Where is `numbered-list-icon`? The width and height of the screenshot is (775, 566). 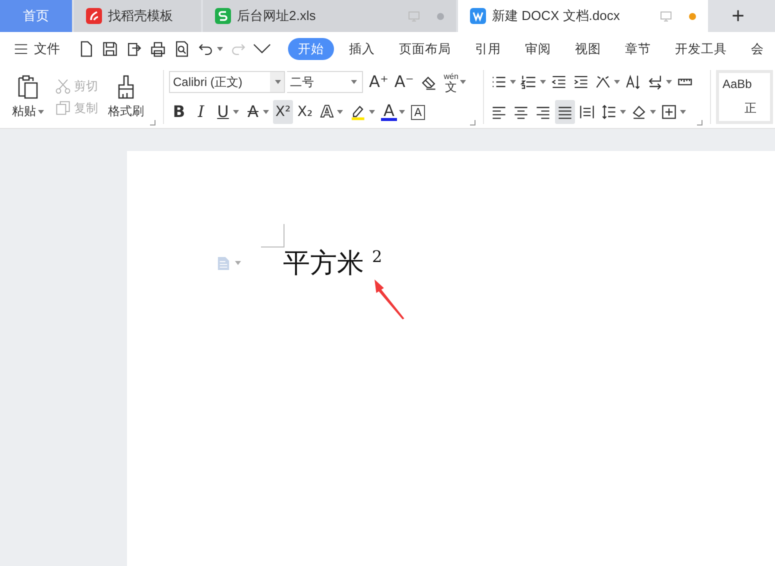
numbered-list-icon is located at coordinates (529, 82).